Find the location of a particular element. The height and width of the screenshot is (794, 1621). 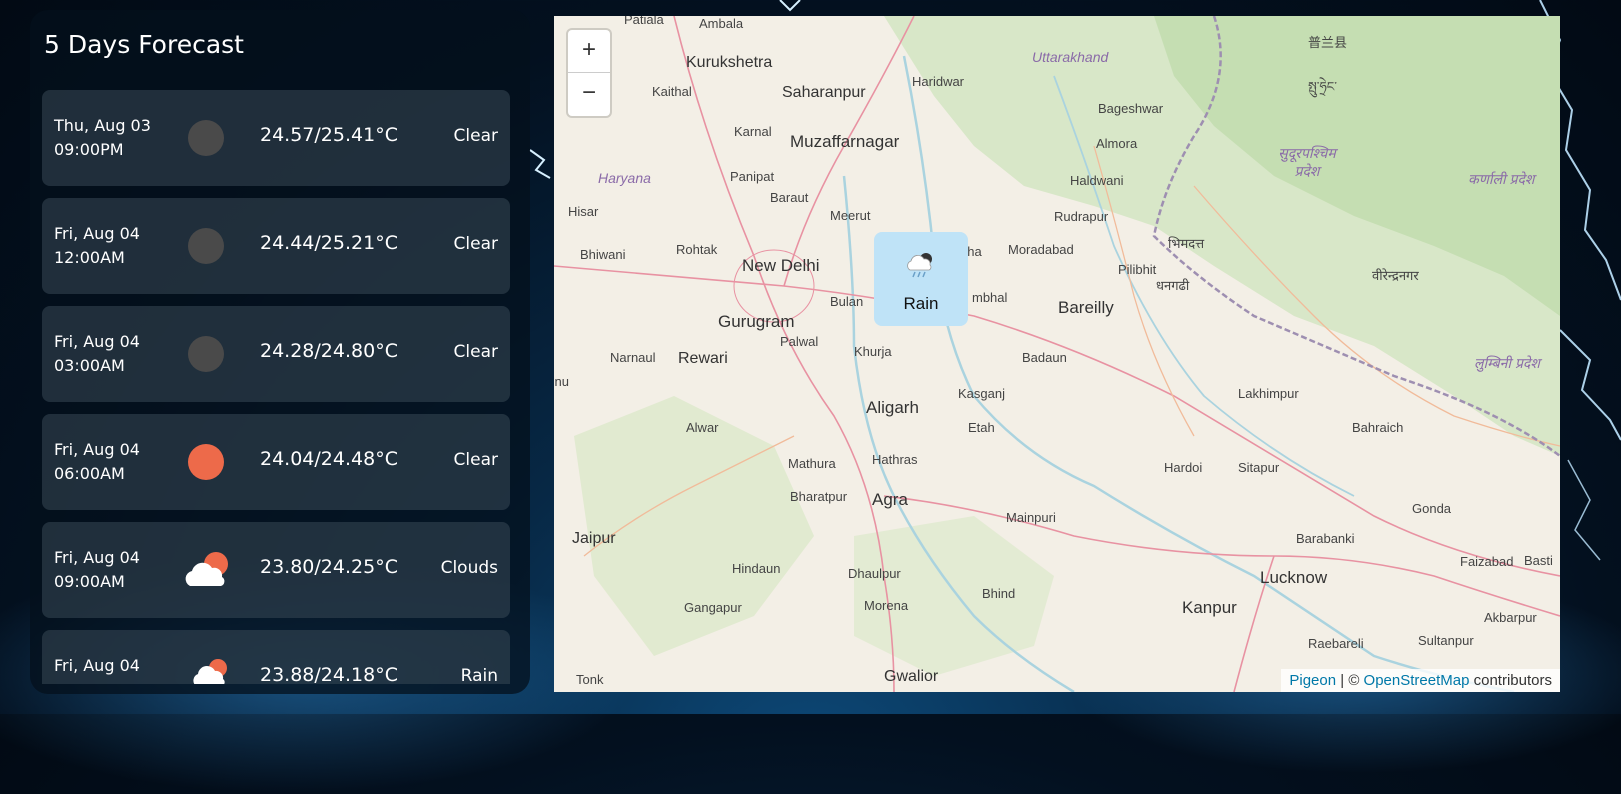

map-attribution: Pigeon | © OpenStreetMap contributors is located at coordinates (1420, 680).